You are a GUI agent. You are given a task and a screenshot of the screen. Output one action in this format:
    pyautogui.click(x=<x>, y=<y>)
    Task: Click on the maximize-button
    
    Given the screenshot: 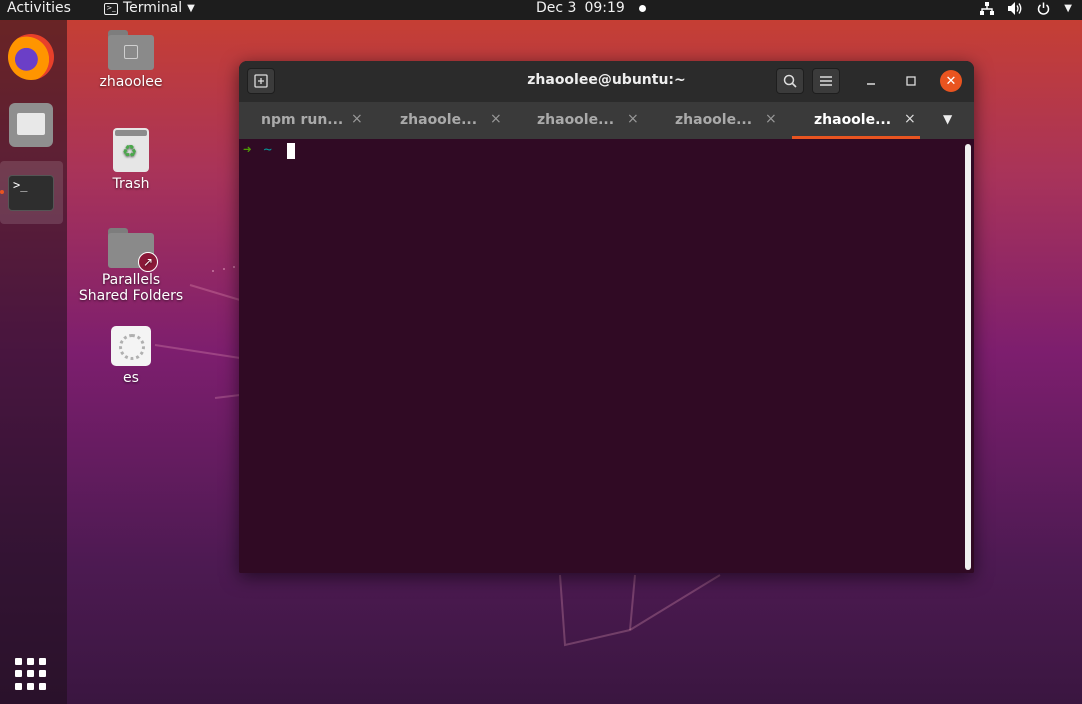 What is the action you would take?
    pyautogui.click(x=911, y=81)
    